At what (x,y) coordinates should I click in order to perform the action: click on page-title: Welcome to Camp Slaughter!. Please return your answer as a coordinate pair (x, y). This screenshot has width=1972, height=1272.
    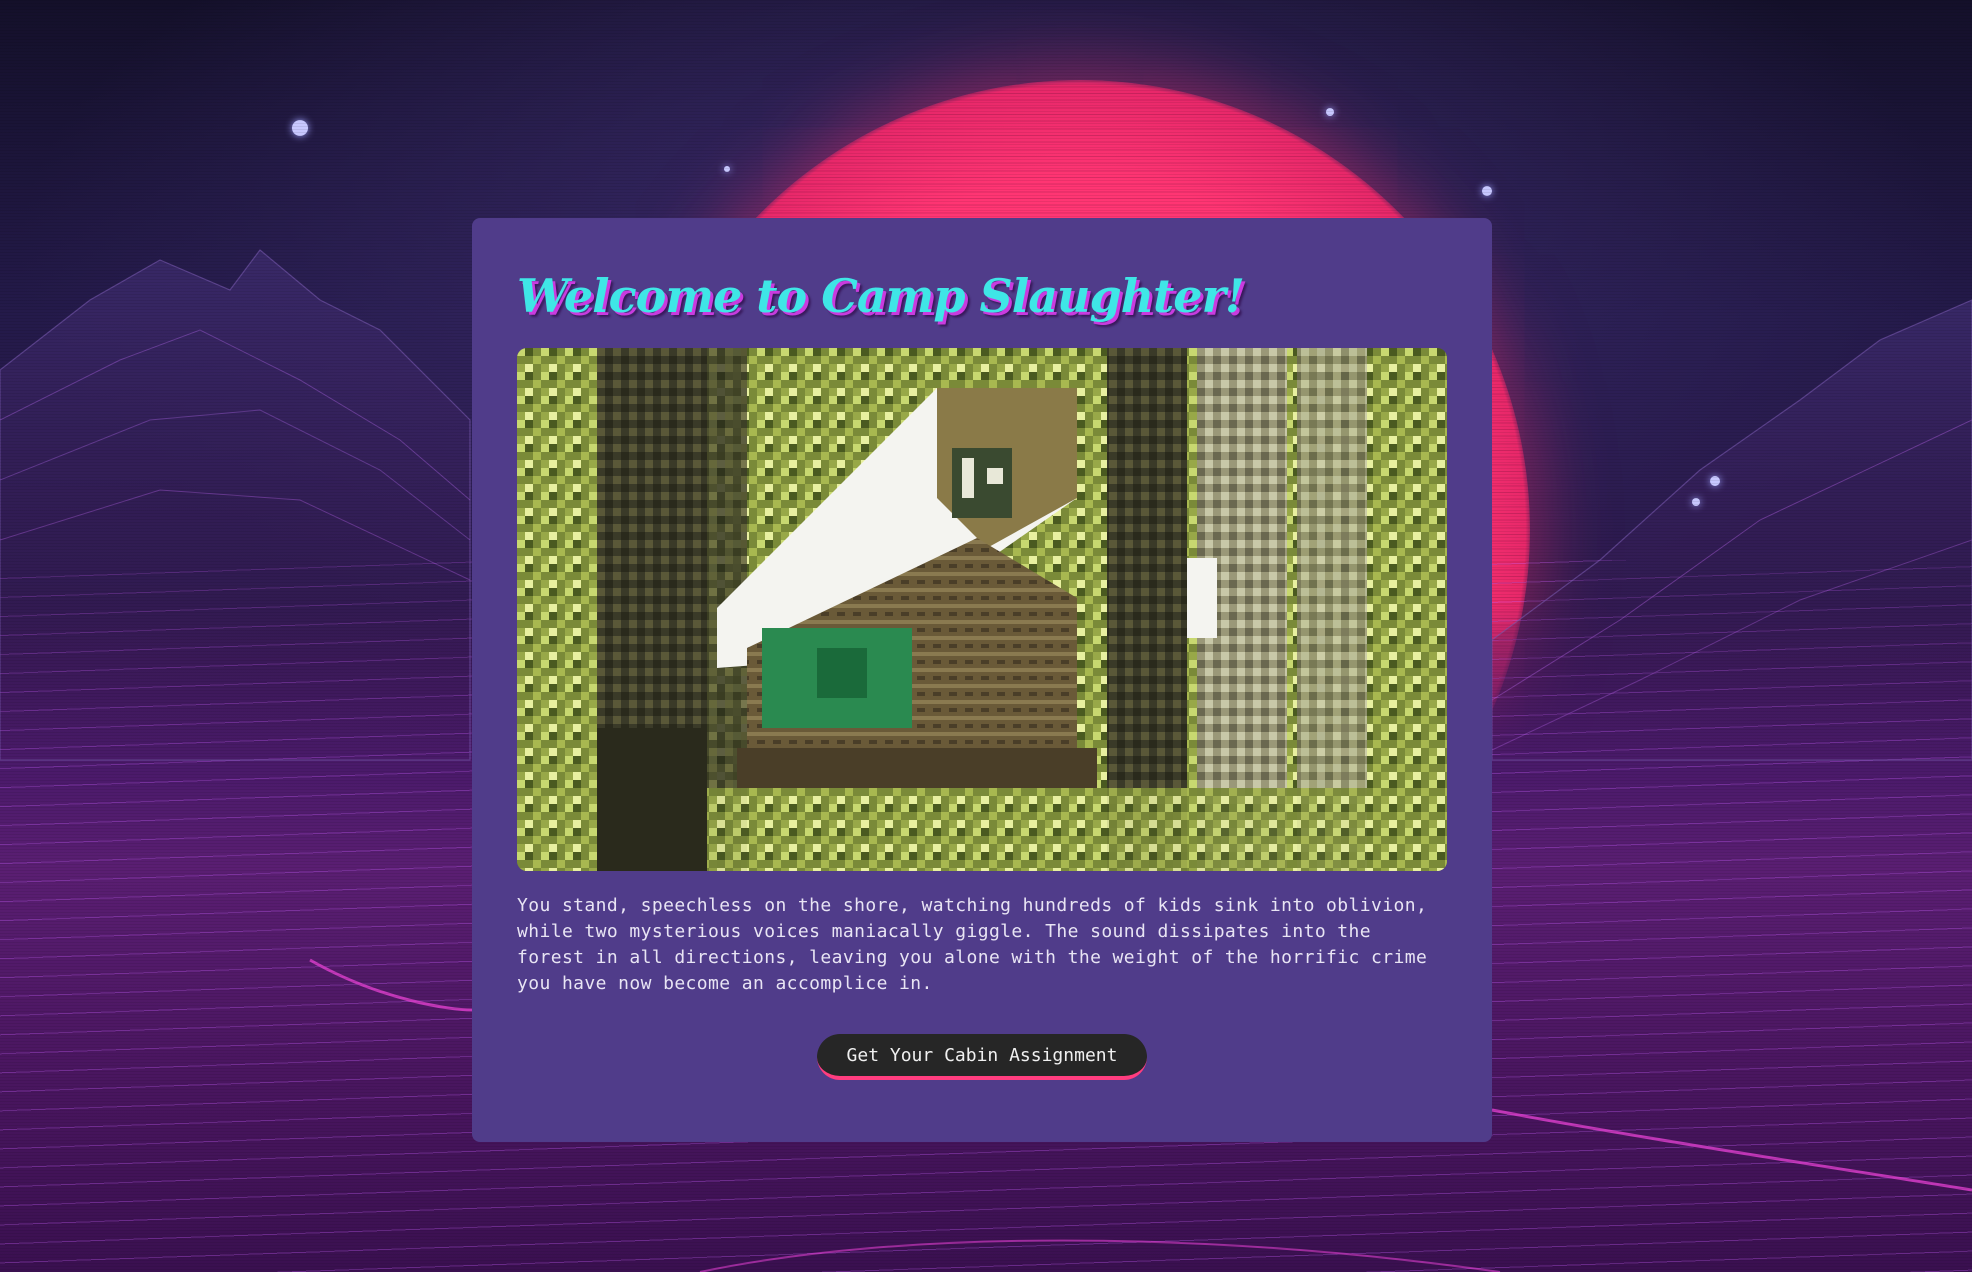
    Looking at the image, I should click on (881, 296).